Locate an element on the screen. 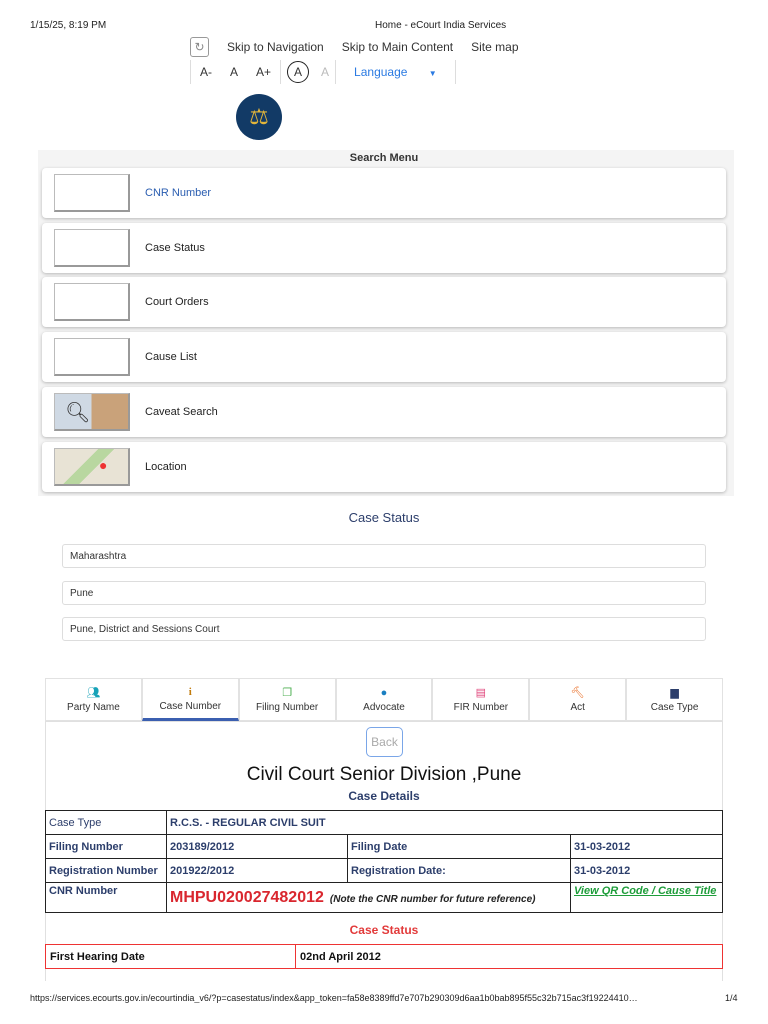  tab-party-name: 👥︎ Party Name is located at coordinates (93, 699).